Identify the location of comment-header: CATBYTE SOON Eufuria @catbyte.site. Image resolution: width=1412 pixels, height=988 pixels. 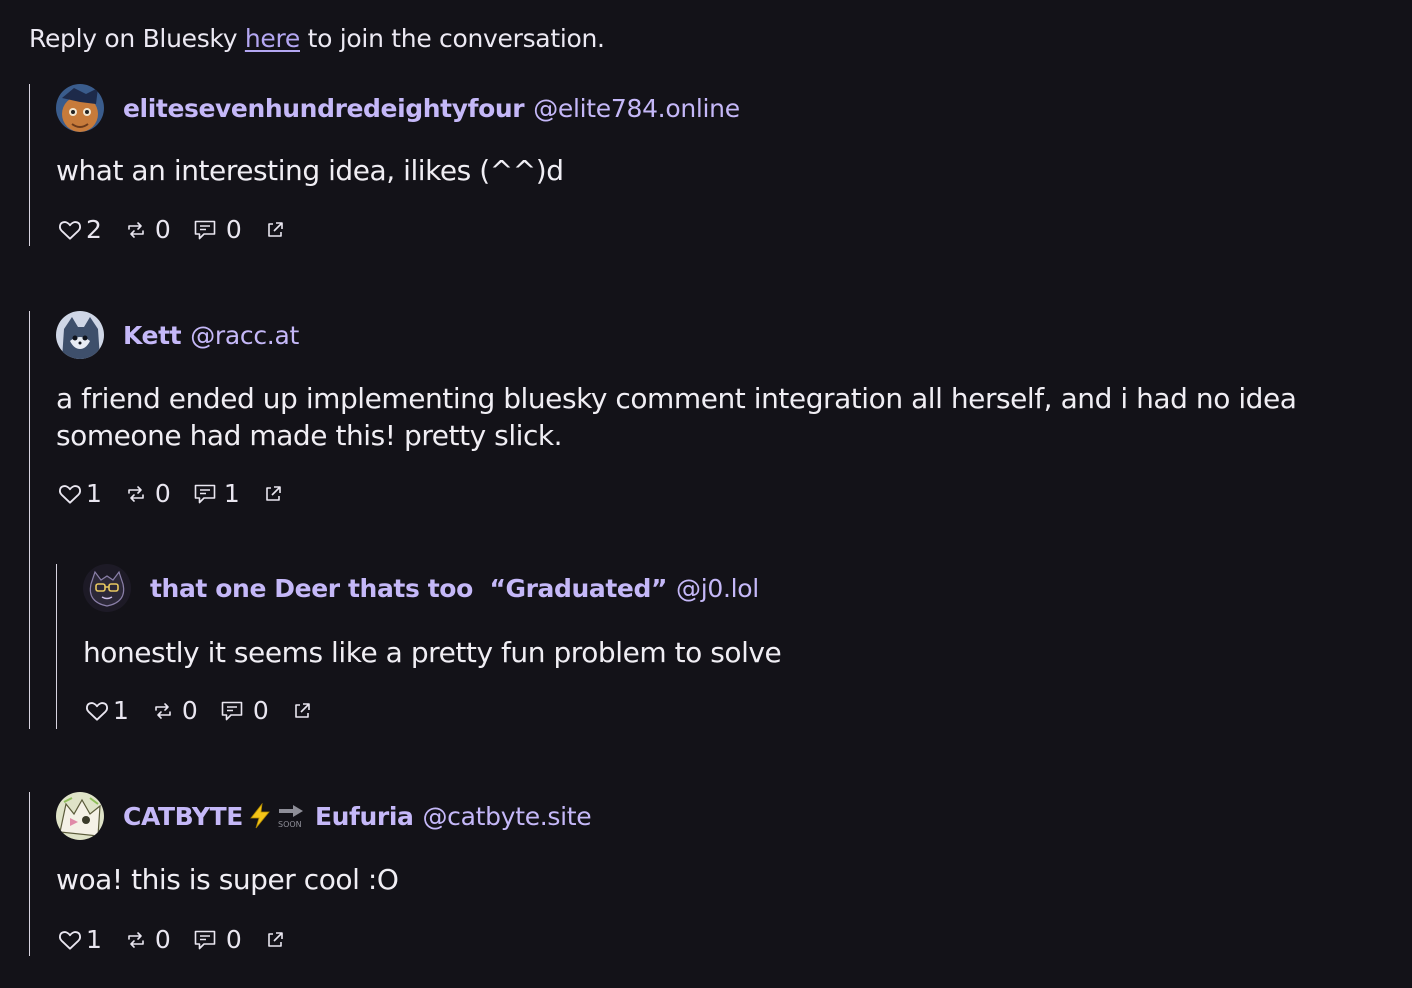
(324, 816).